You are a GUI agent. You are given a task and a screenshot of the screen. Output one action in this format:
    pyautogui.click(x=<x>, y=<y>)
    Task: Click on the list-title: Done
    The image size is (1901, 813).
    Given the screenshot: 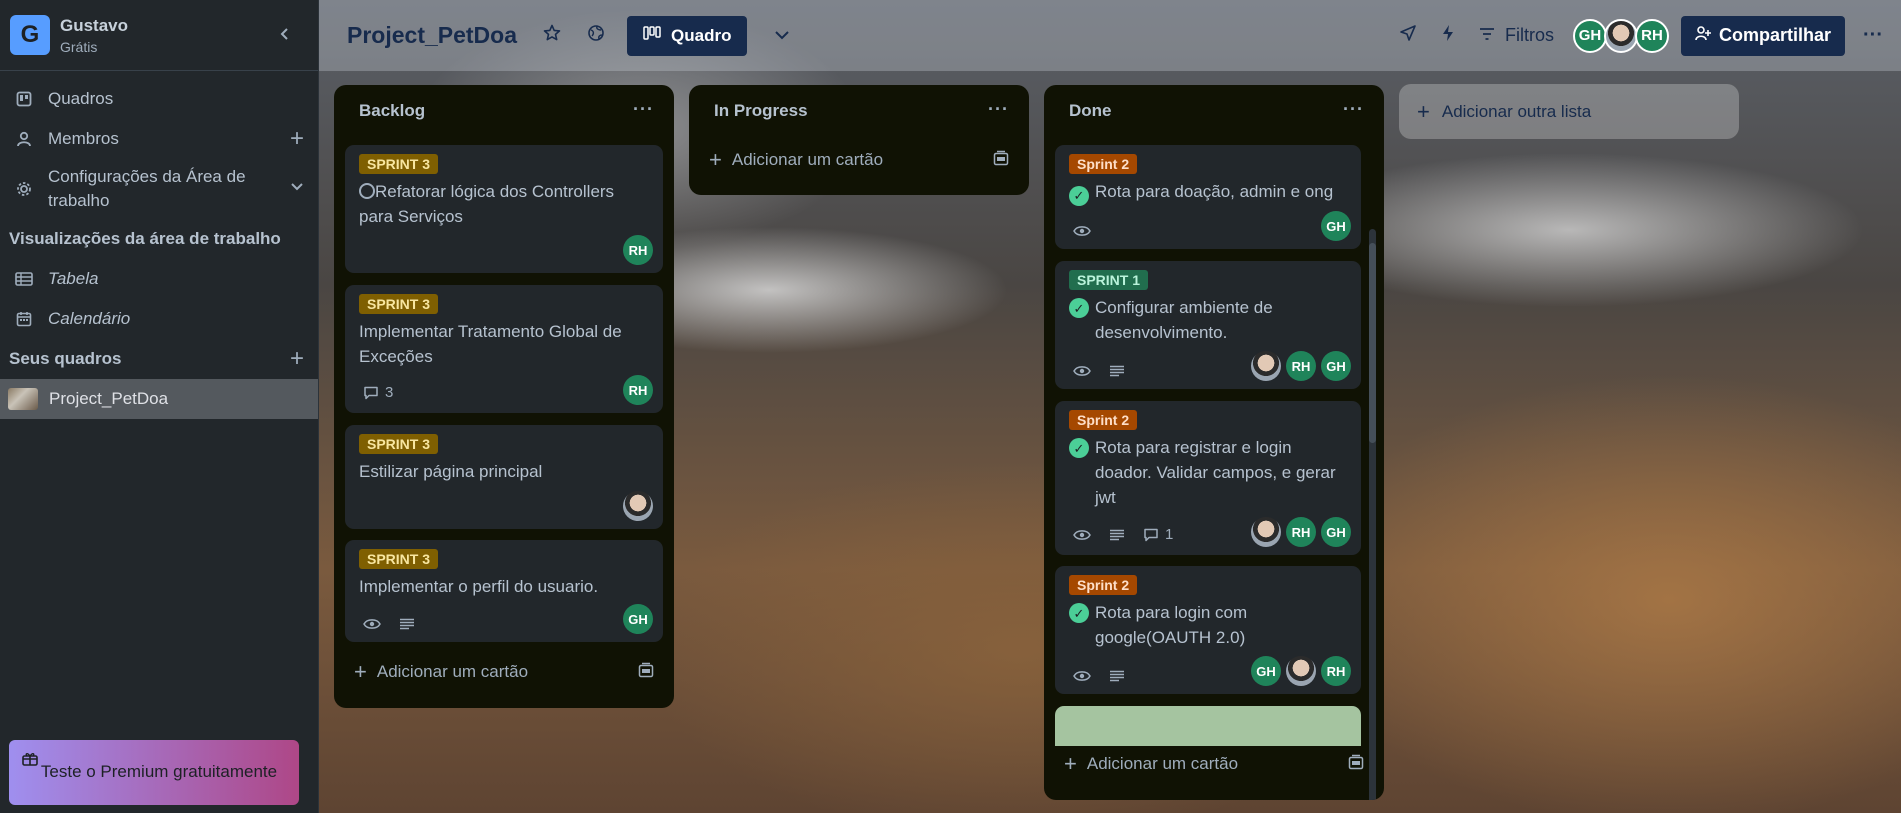 What is the action you would take?
    pyautogui.click(x=1090, y=110)
    